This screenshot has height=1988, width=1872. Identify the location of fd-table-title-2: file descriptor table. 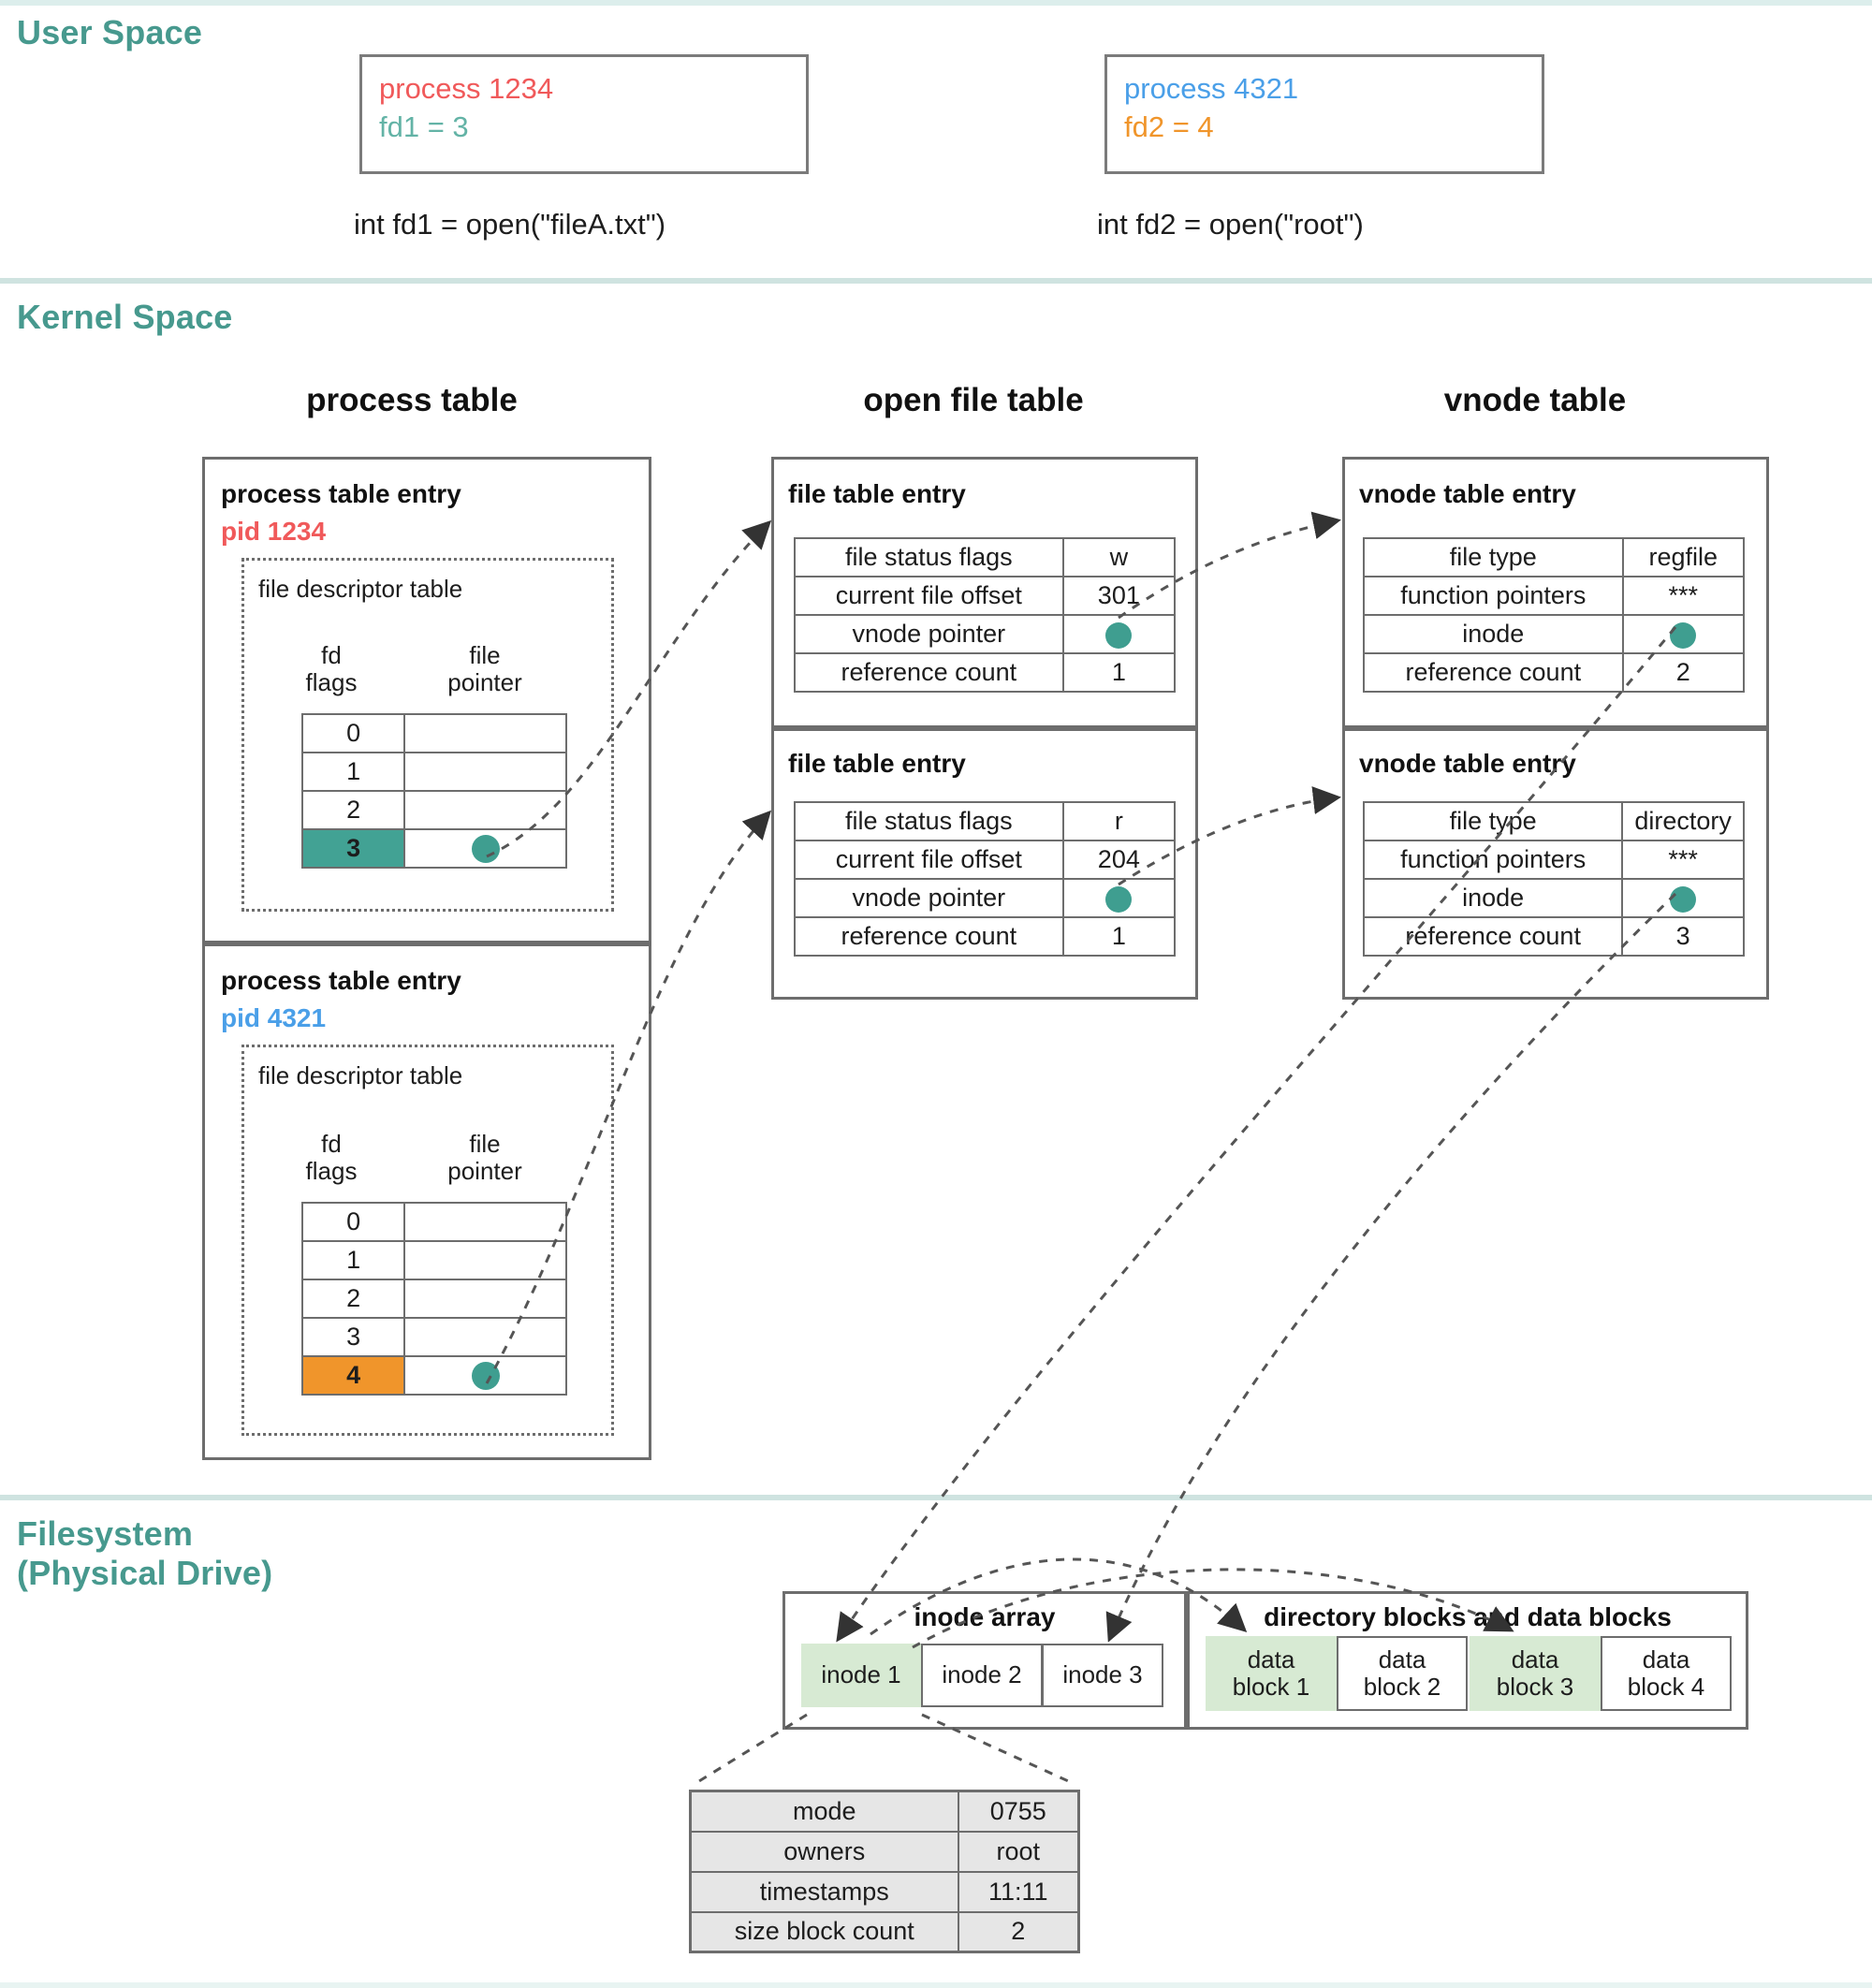
(360, 1075).